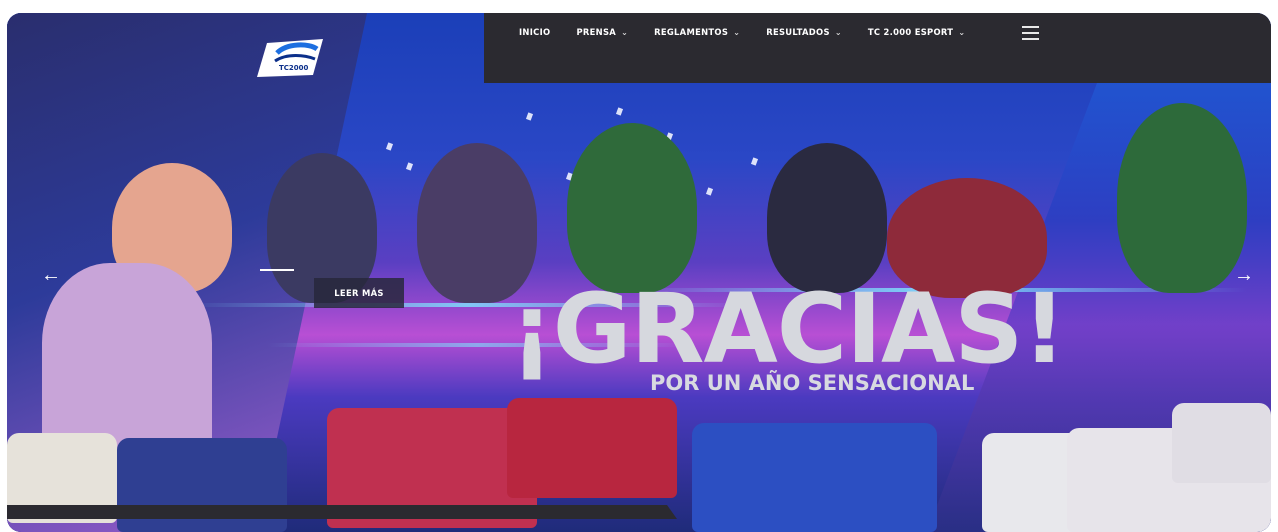 This screenshot has height=532, width=1278. I want to click on brand-logo: TC2000, so click(293, 58).